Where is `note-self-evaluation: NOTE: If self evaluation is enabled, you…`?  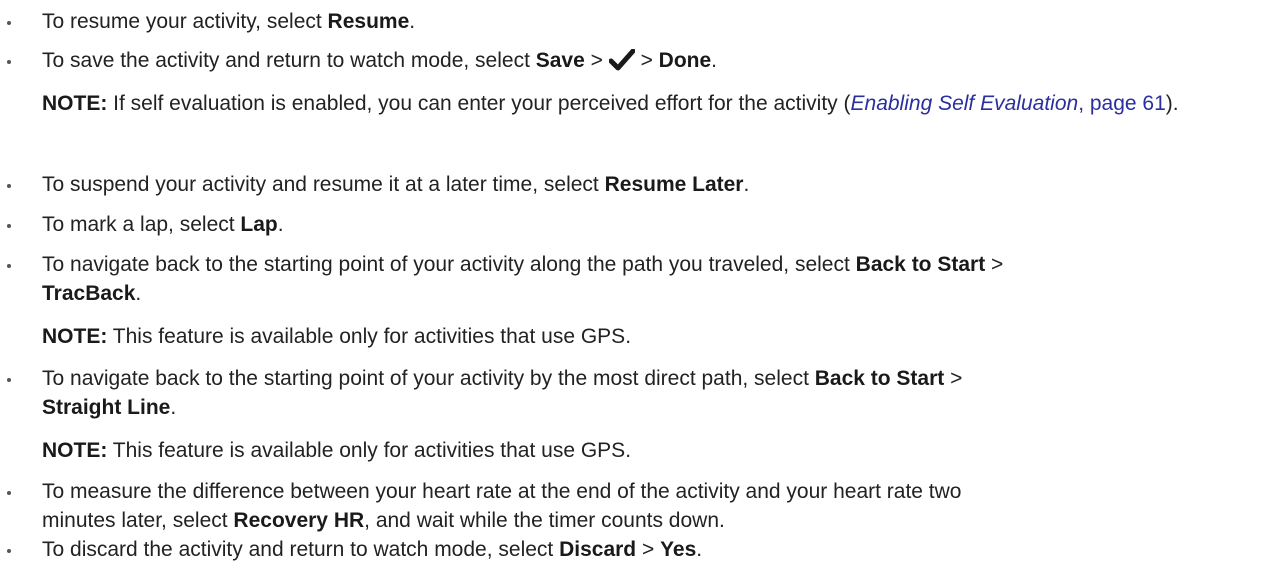 note-self-evaluation: NOTE: If self evaluation is enabled, you… is located at coordinates (643, 103).